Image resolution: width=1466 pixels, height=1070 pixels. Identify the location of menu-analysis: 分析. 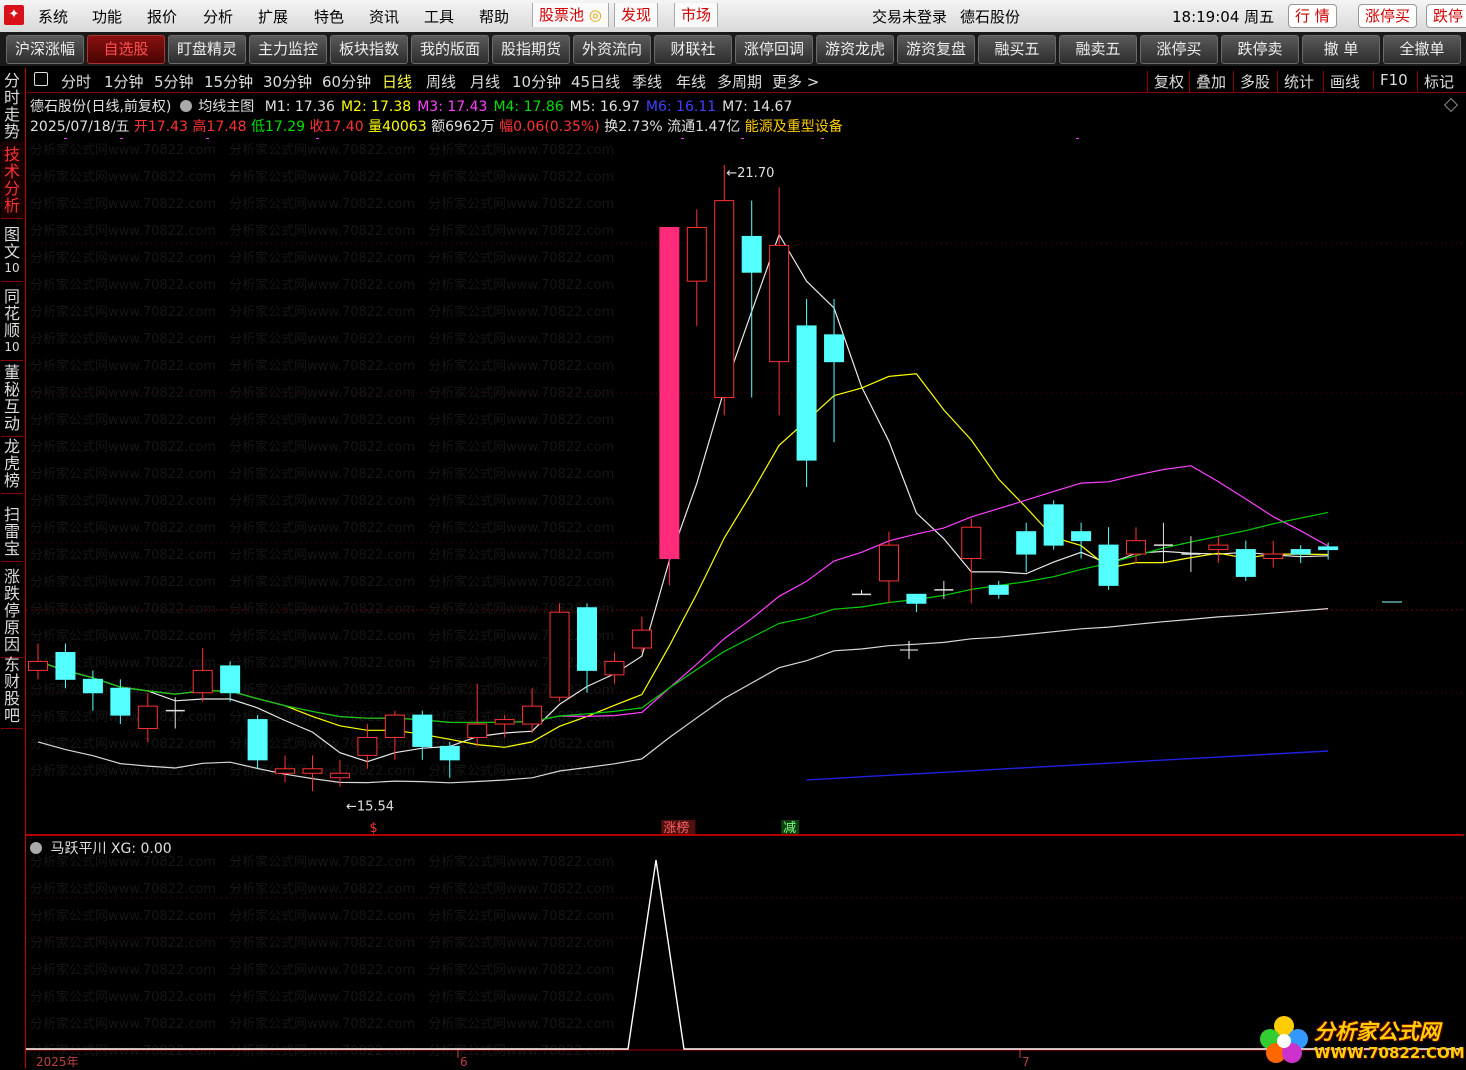
(218, 16).